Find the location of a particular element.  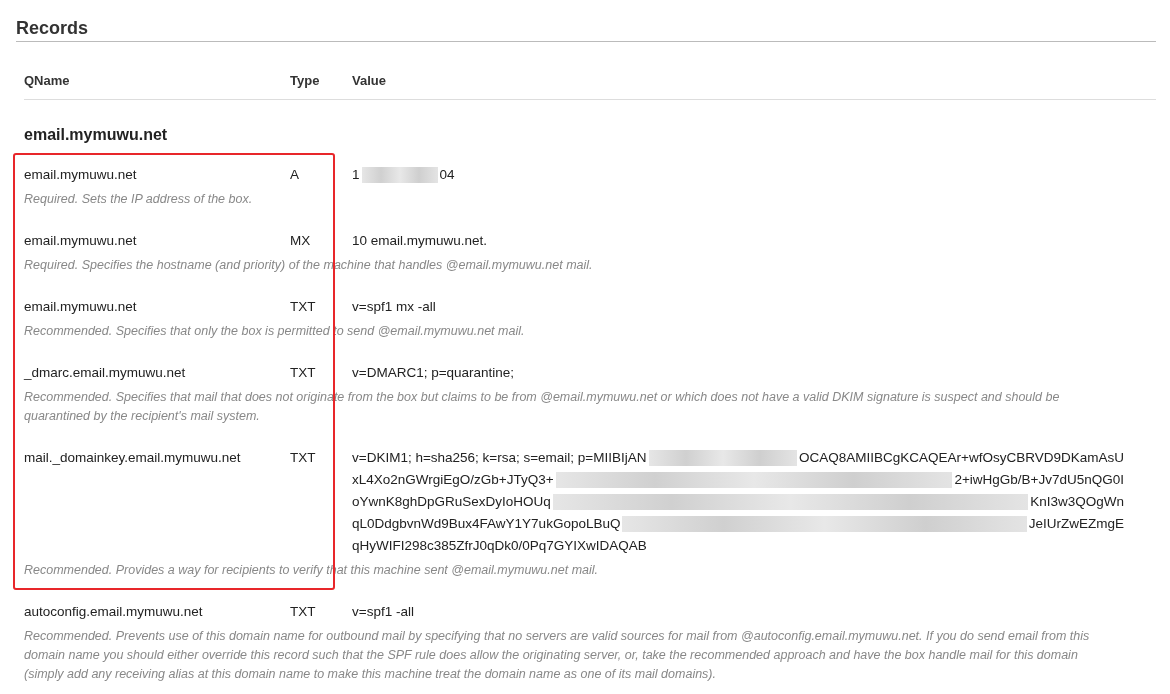

qname-text: mail._domainkey.email.mymuwu.net is located at coordinates (133, 458).